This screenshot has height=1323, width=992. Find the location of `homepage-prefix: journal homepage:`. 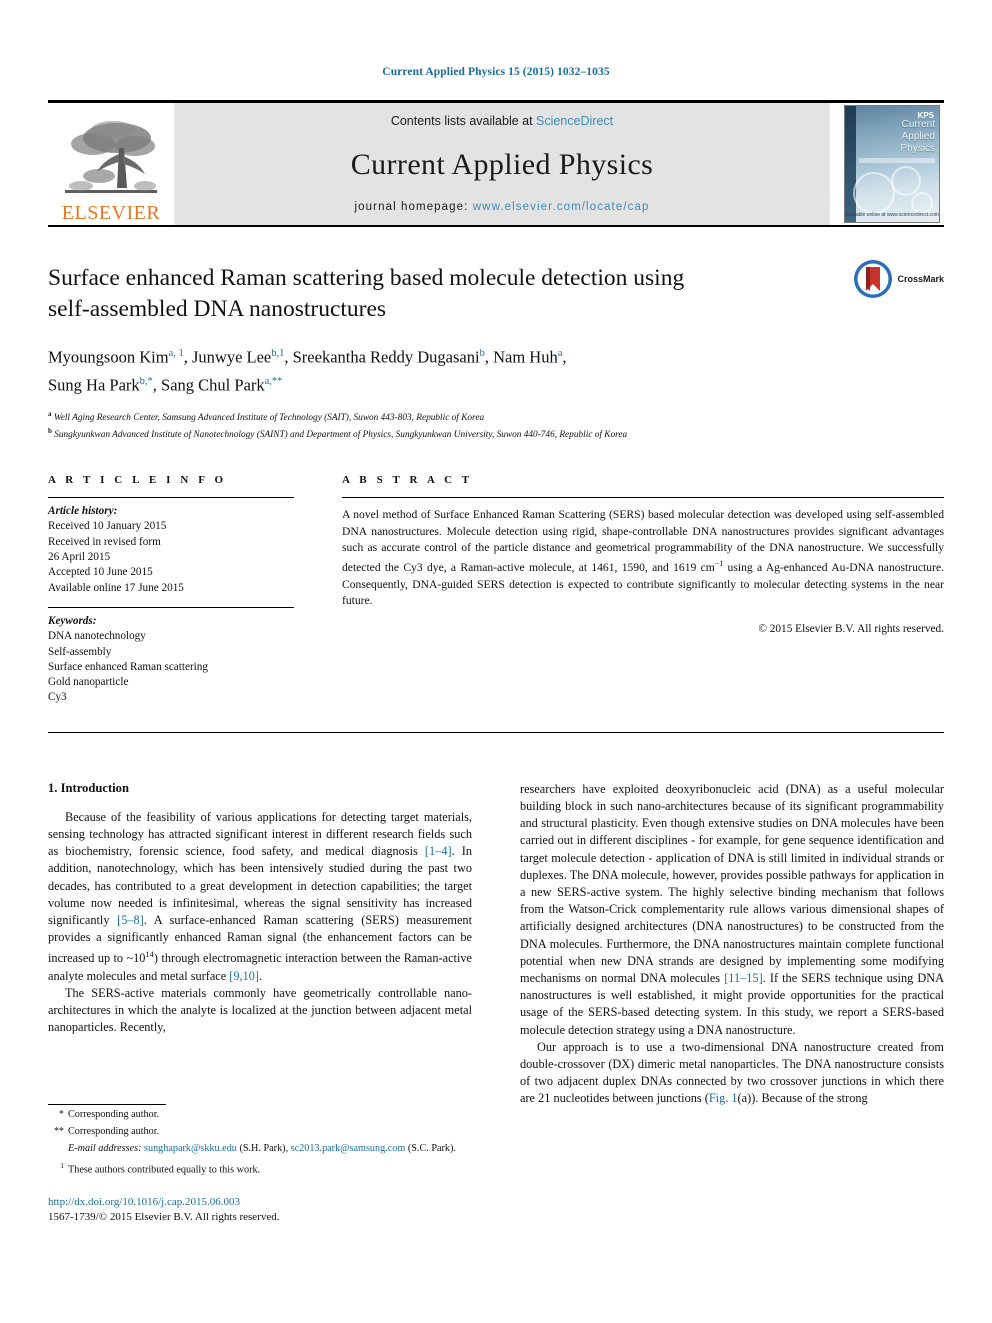

homepage-prefix: journal homepage: is located at coordinates (413, 207).